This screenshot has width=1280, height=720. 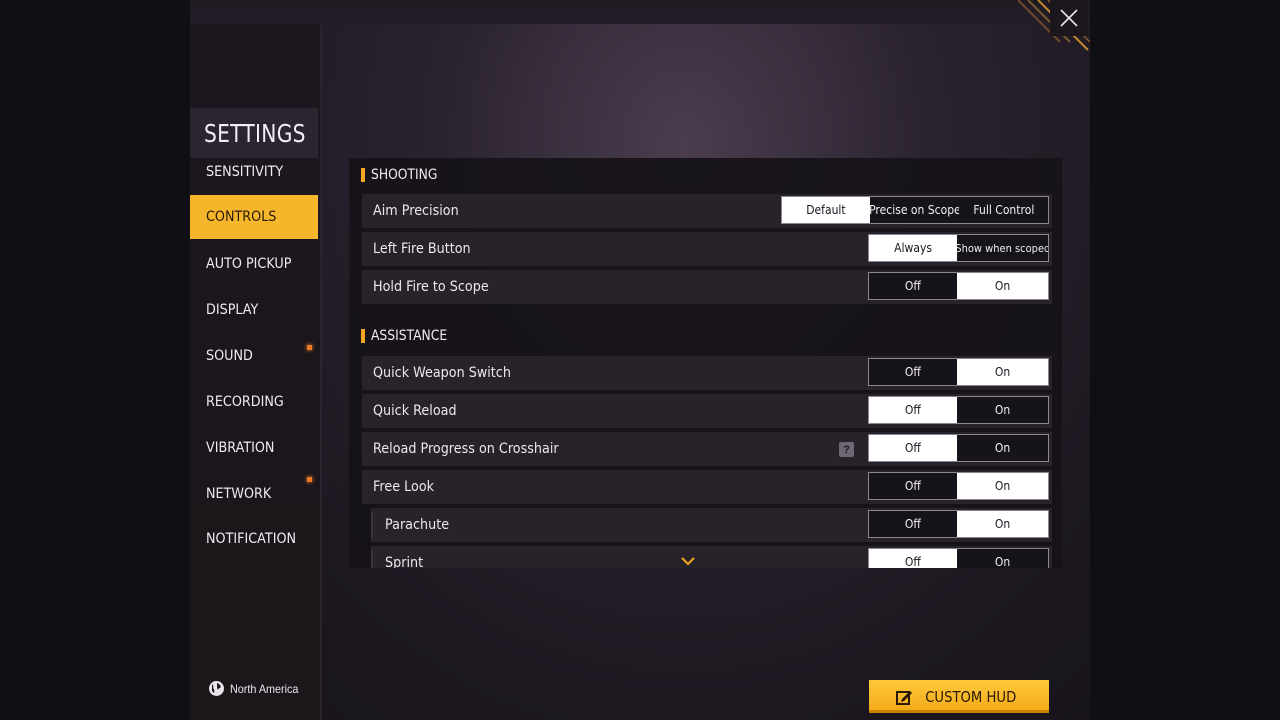 I want to click on close-icon, so click(x=1069, y=18).